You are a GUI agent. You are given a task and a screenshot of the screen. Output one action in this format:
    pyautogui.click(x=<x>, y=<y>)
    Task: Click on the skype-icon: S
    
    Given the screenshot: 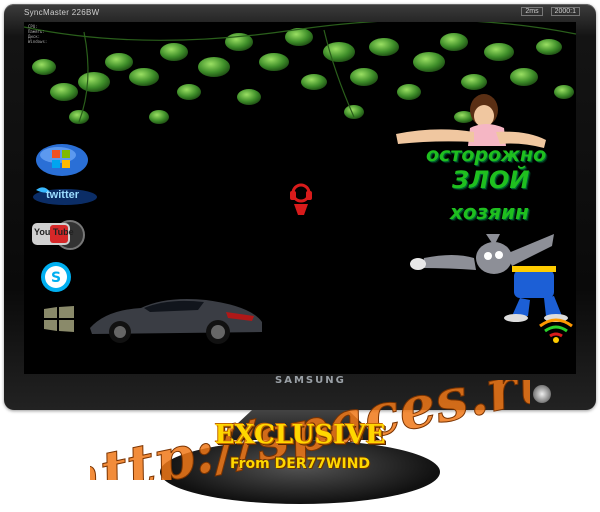 What is the action you would take?
    pyautogui.click(x=56, y=277)
    